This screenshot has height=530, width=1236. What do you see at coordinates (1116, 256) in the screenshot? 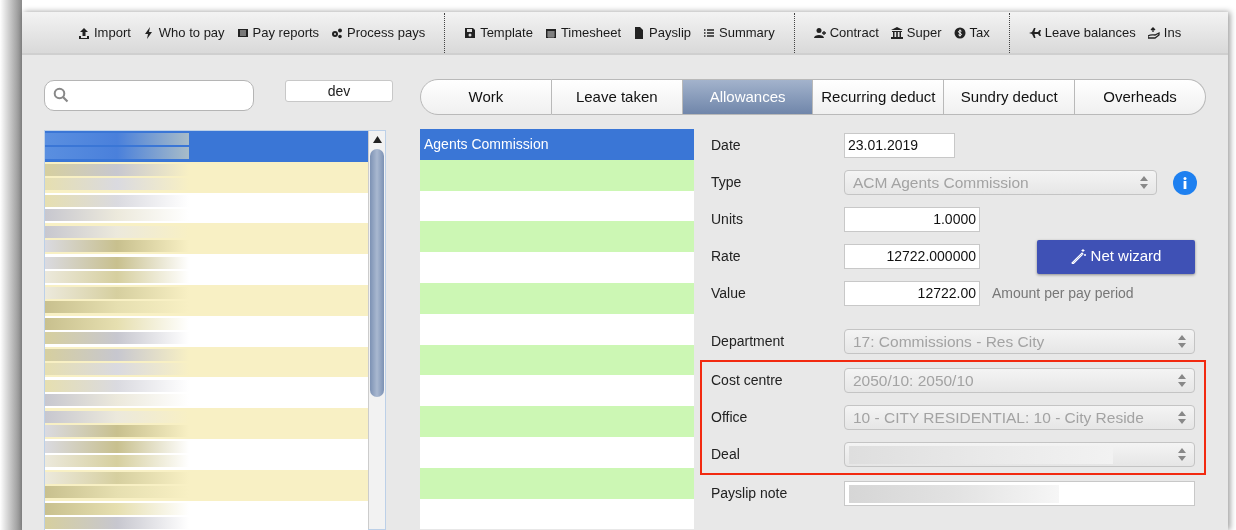
I see `net-wizard-button: Net wizard` at bounding box center [1116, 256].